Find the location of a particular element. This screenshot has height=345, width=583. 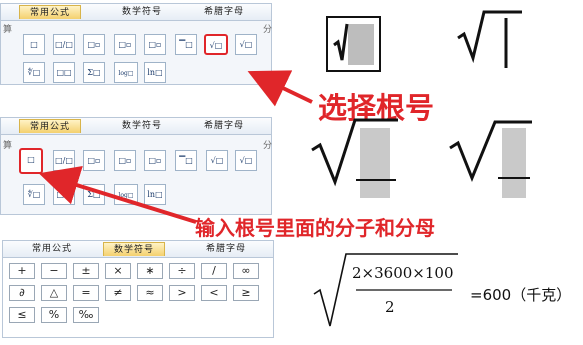

formula-denominator: 2 is located at coordinates (390, 307).